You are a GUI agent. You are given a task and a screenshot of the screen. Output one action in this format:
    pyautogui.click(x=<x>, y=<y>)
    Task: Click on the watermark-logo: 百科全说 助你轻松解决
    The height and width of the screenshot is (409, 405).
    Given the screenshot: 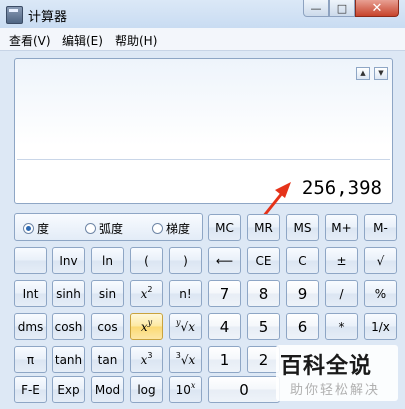 What is the action you would take?
    pyautogui.click(x=337, y=373)
    